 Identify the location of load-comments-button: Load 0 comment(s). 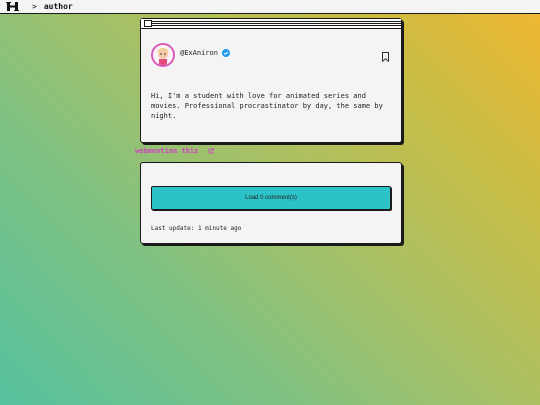
(271, 198).